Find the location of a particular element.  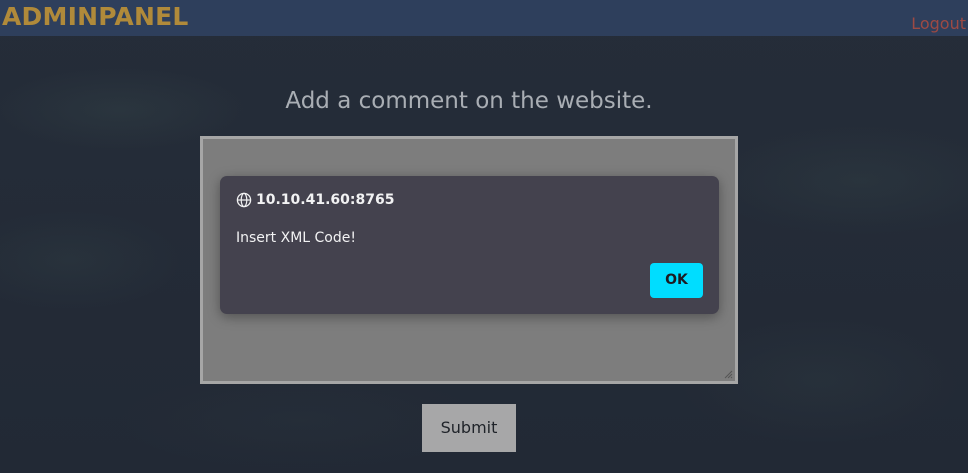

ok-button: OK is located at coordinates (676, 280).